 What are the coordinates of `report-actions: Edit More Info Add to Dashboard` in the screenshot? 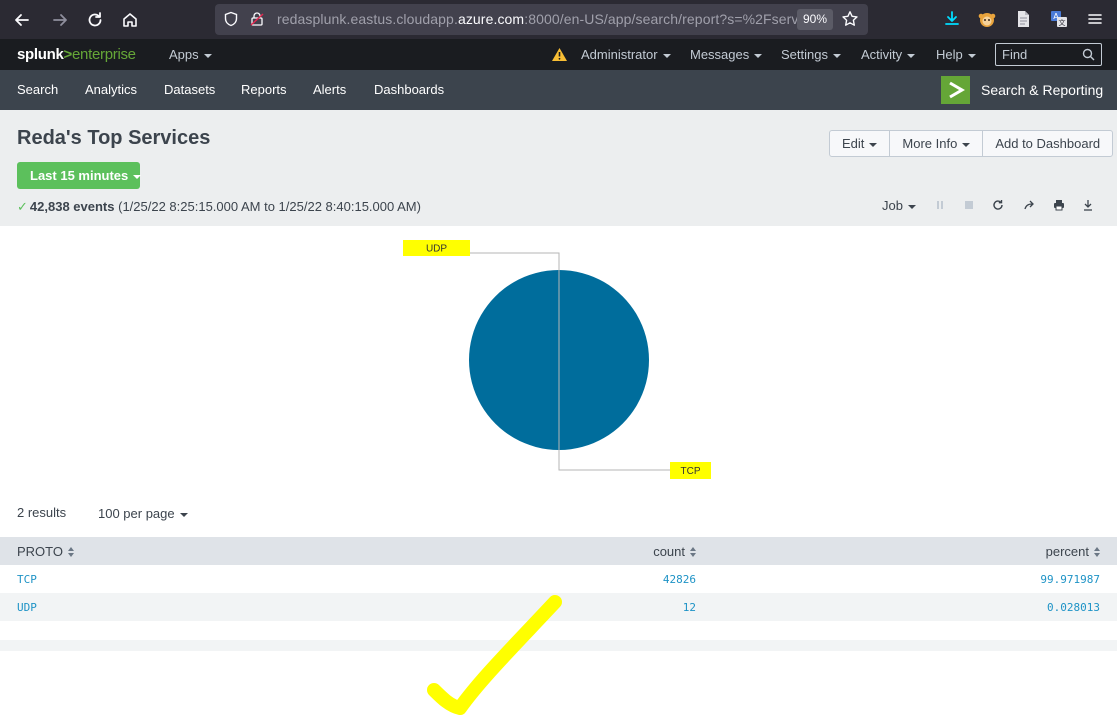 It's located at (971, 143).